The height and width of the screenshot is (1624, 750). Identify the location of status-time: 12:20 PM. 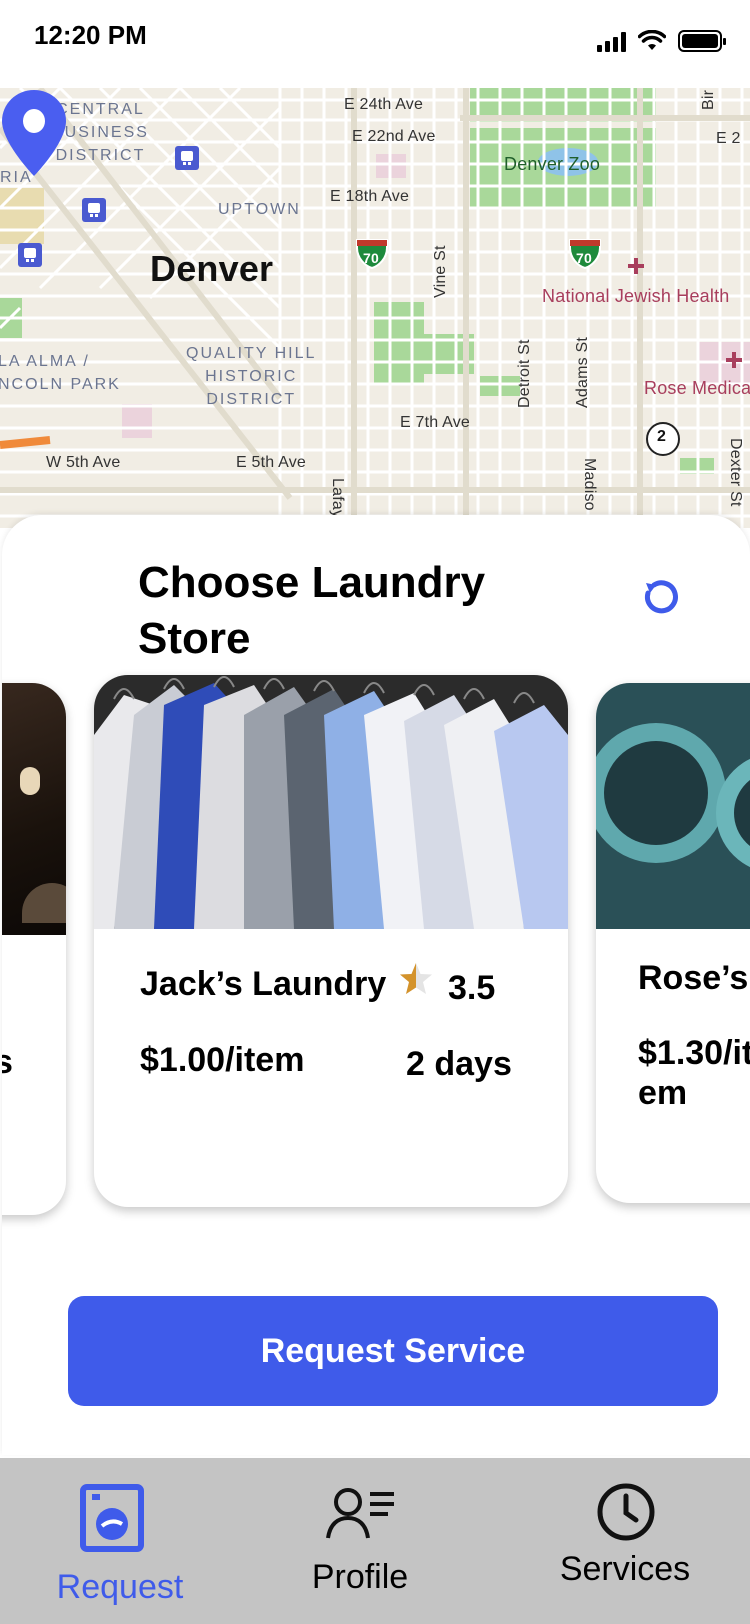
(90, 35).